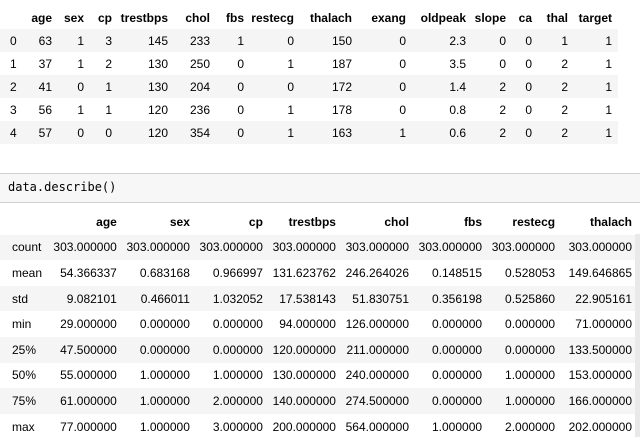 The image size is (640, 437). Describe the element at coordinates (23, 426) in the screenshot. I see `stat-label: max` at that location.